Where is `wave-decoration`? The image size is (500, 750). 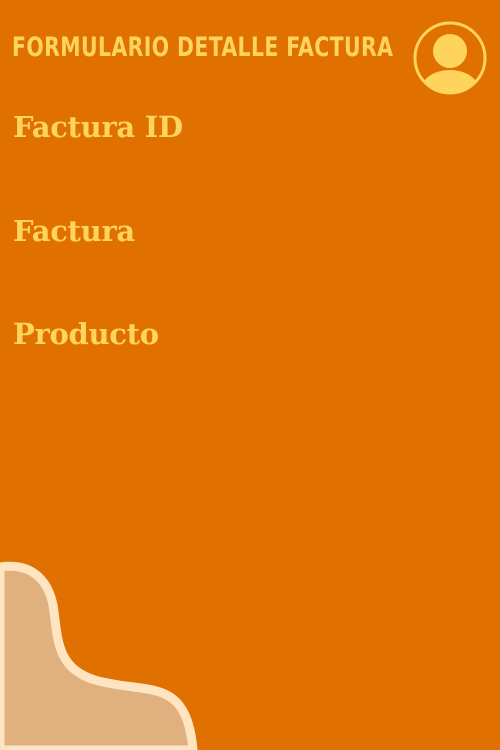
wave-decoration is located at coordinates (99, 655).